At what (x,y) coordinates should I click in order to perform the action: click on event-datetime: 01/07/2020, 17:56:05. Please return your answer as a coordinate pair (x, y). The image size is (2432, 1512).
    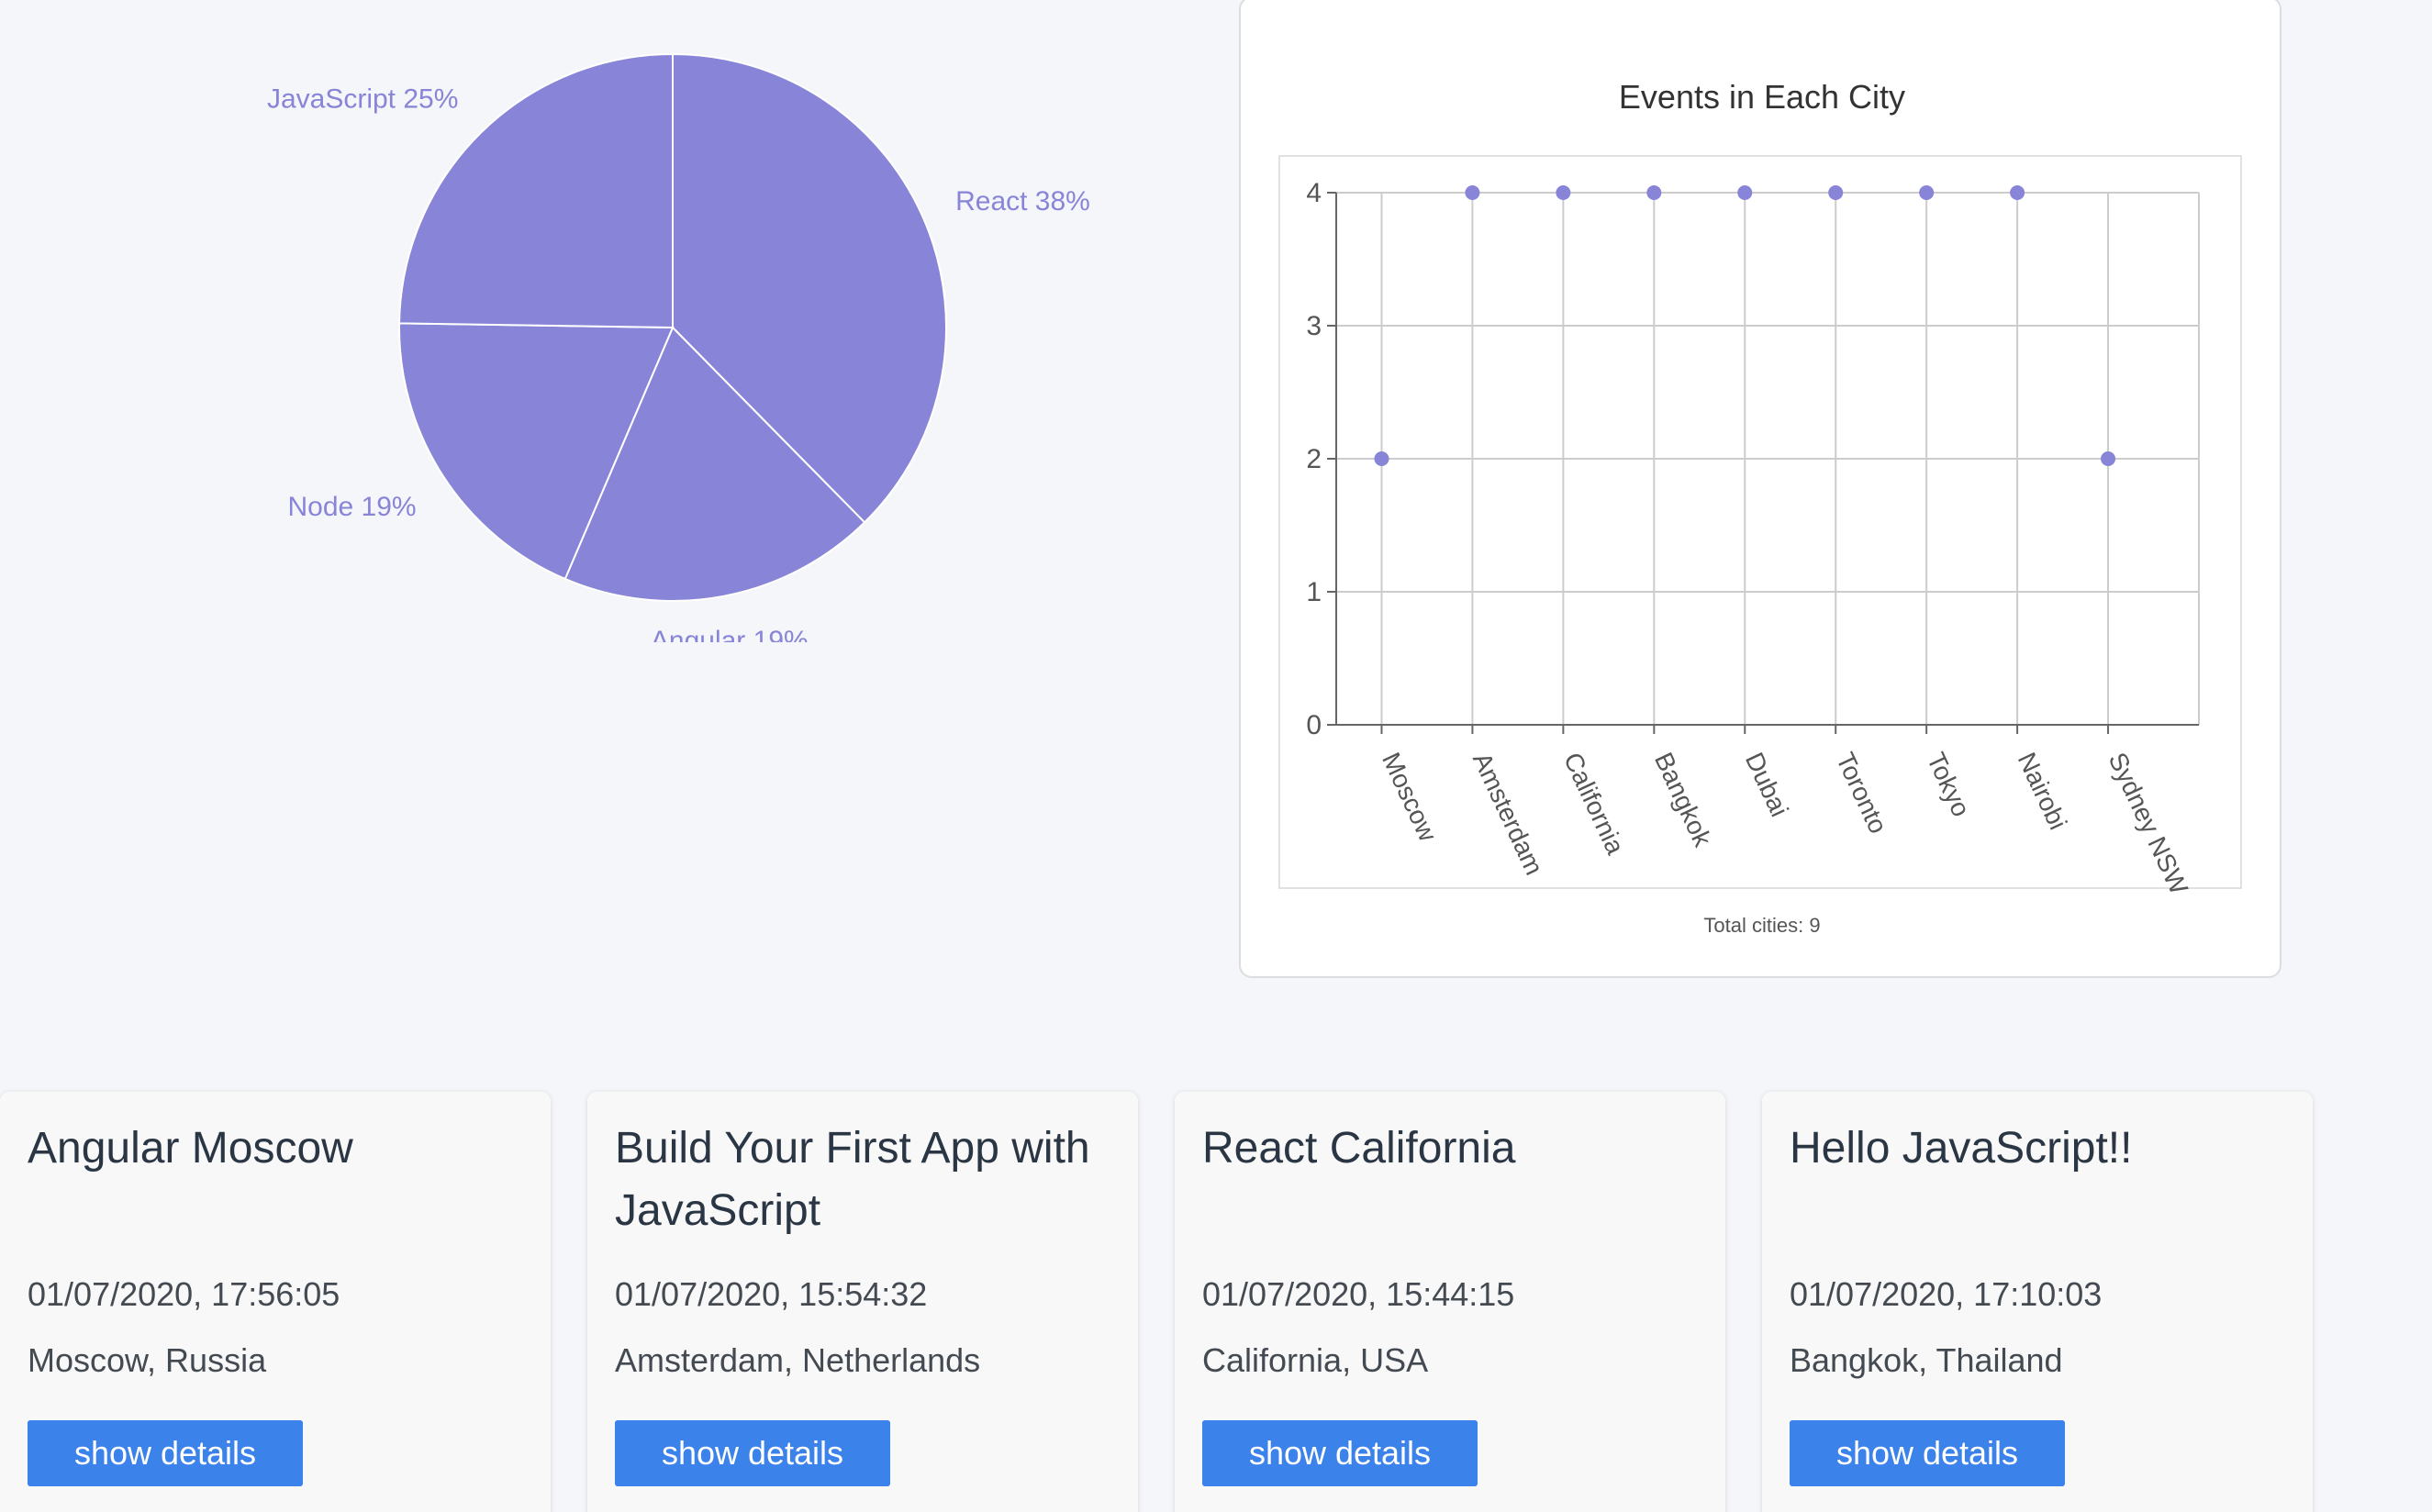
    Looking at the image, I should click on (184, 1294).